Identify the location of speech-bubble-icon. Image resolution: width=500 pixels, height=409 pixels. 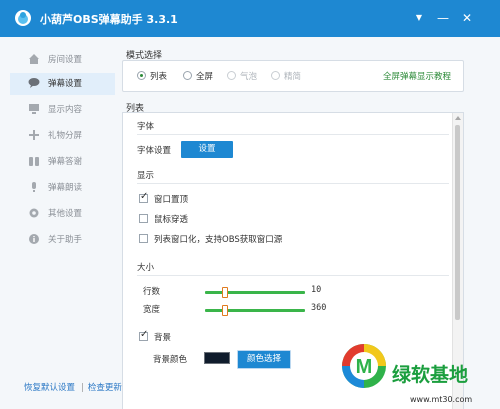
(34, 83).